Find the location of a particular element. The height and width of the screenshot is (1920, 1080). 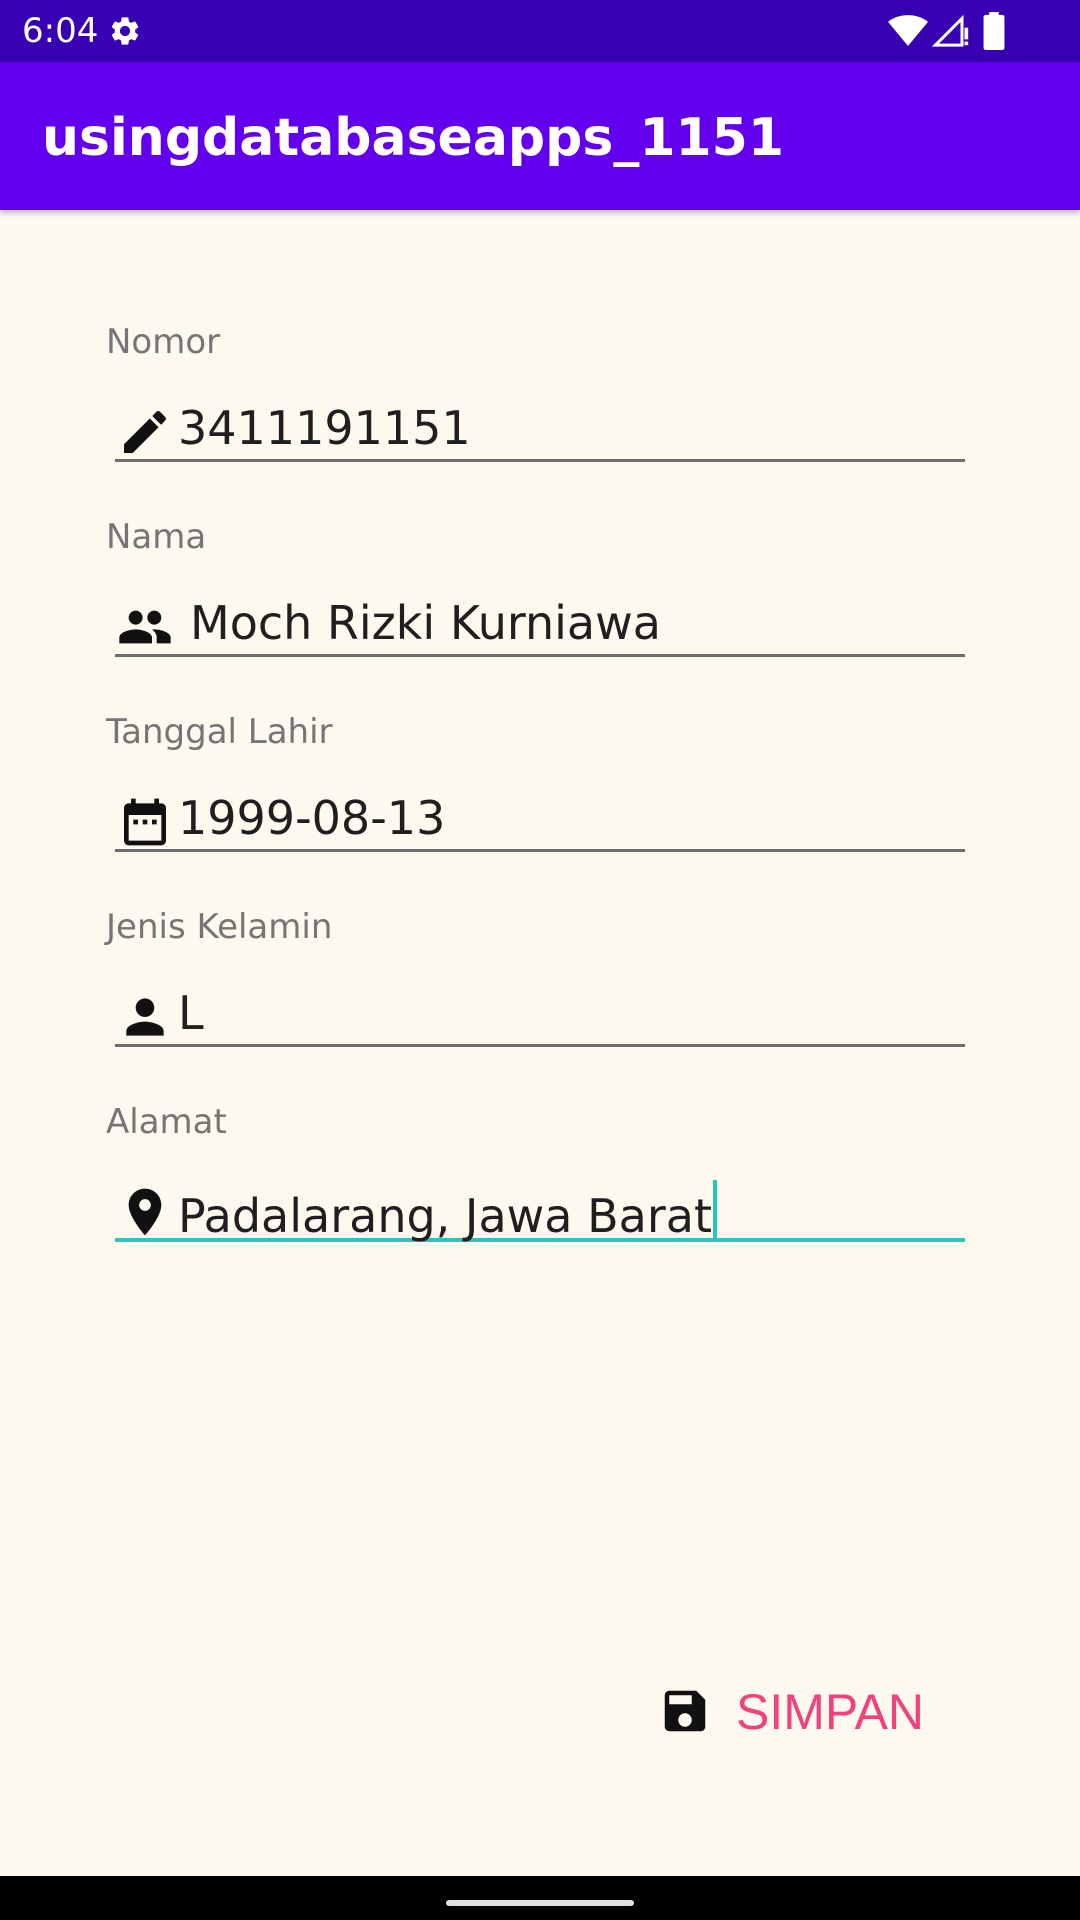

home-handle is located at coordinates (540, 1903).